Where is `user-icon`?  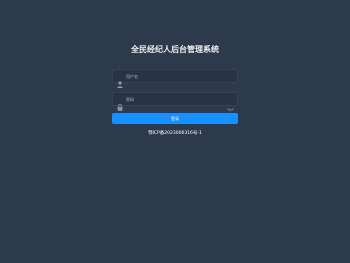 user-icon is located at coordinates (120, 80).